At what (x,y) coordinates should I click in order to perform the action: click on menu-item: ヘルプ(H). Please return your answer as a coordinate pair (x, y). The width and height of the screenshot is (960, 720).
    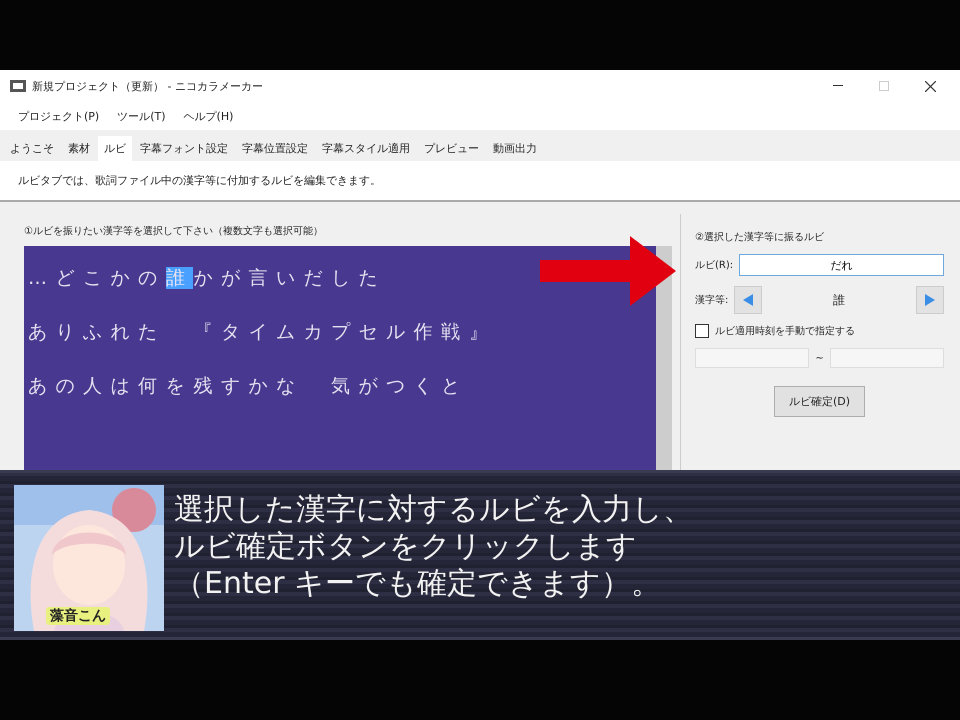
    Looking at the image, I should click on (209, 116).